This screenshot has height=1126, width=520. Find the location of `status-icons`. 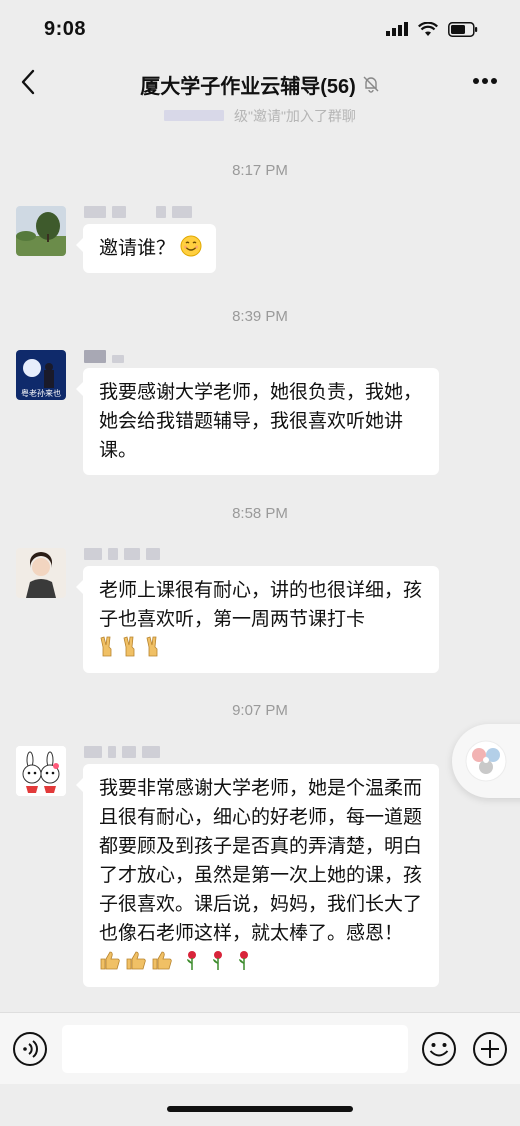

status-icons is located at coordinates (432, 29).